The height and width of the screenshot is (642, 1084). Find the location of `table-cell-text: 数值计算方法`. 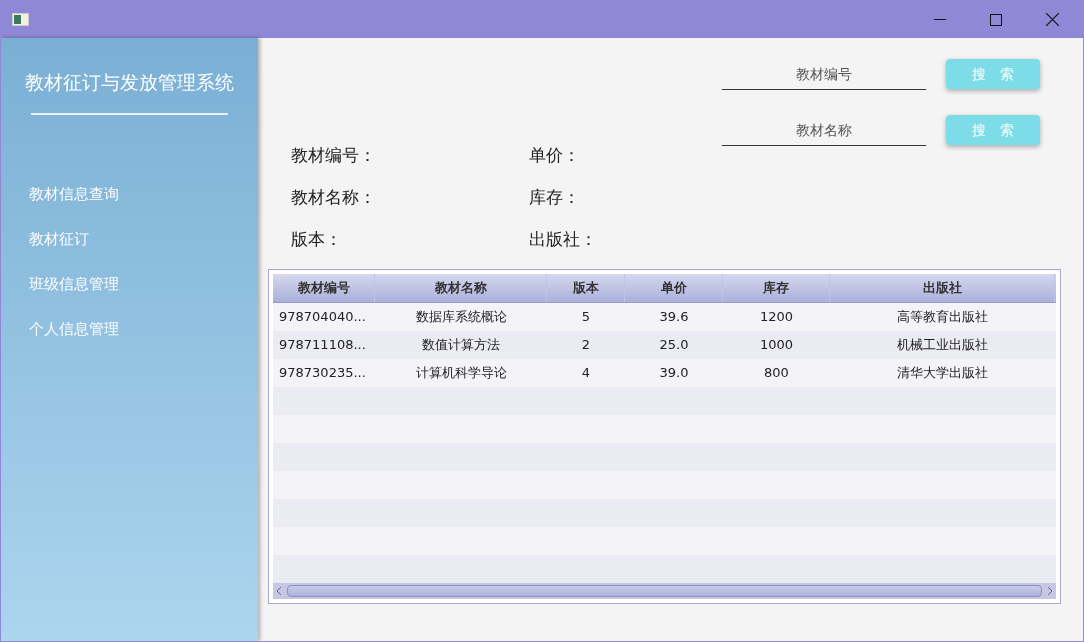

table-cell-text: 数值计算方法 is located at coordinates (461, 345).